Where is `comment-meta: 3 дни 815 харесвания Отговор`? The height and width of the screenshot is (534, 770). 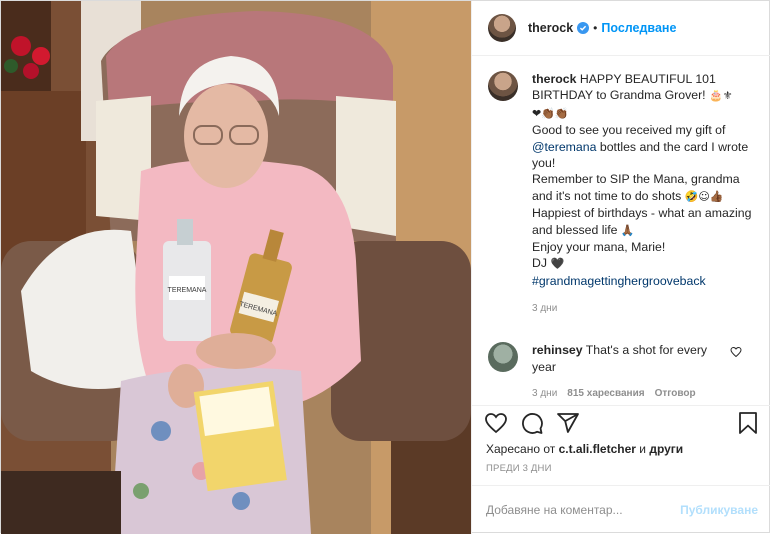 comment-meta: 3 дни 815 харесвания Отговор is located at coordinates (644, 393).